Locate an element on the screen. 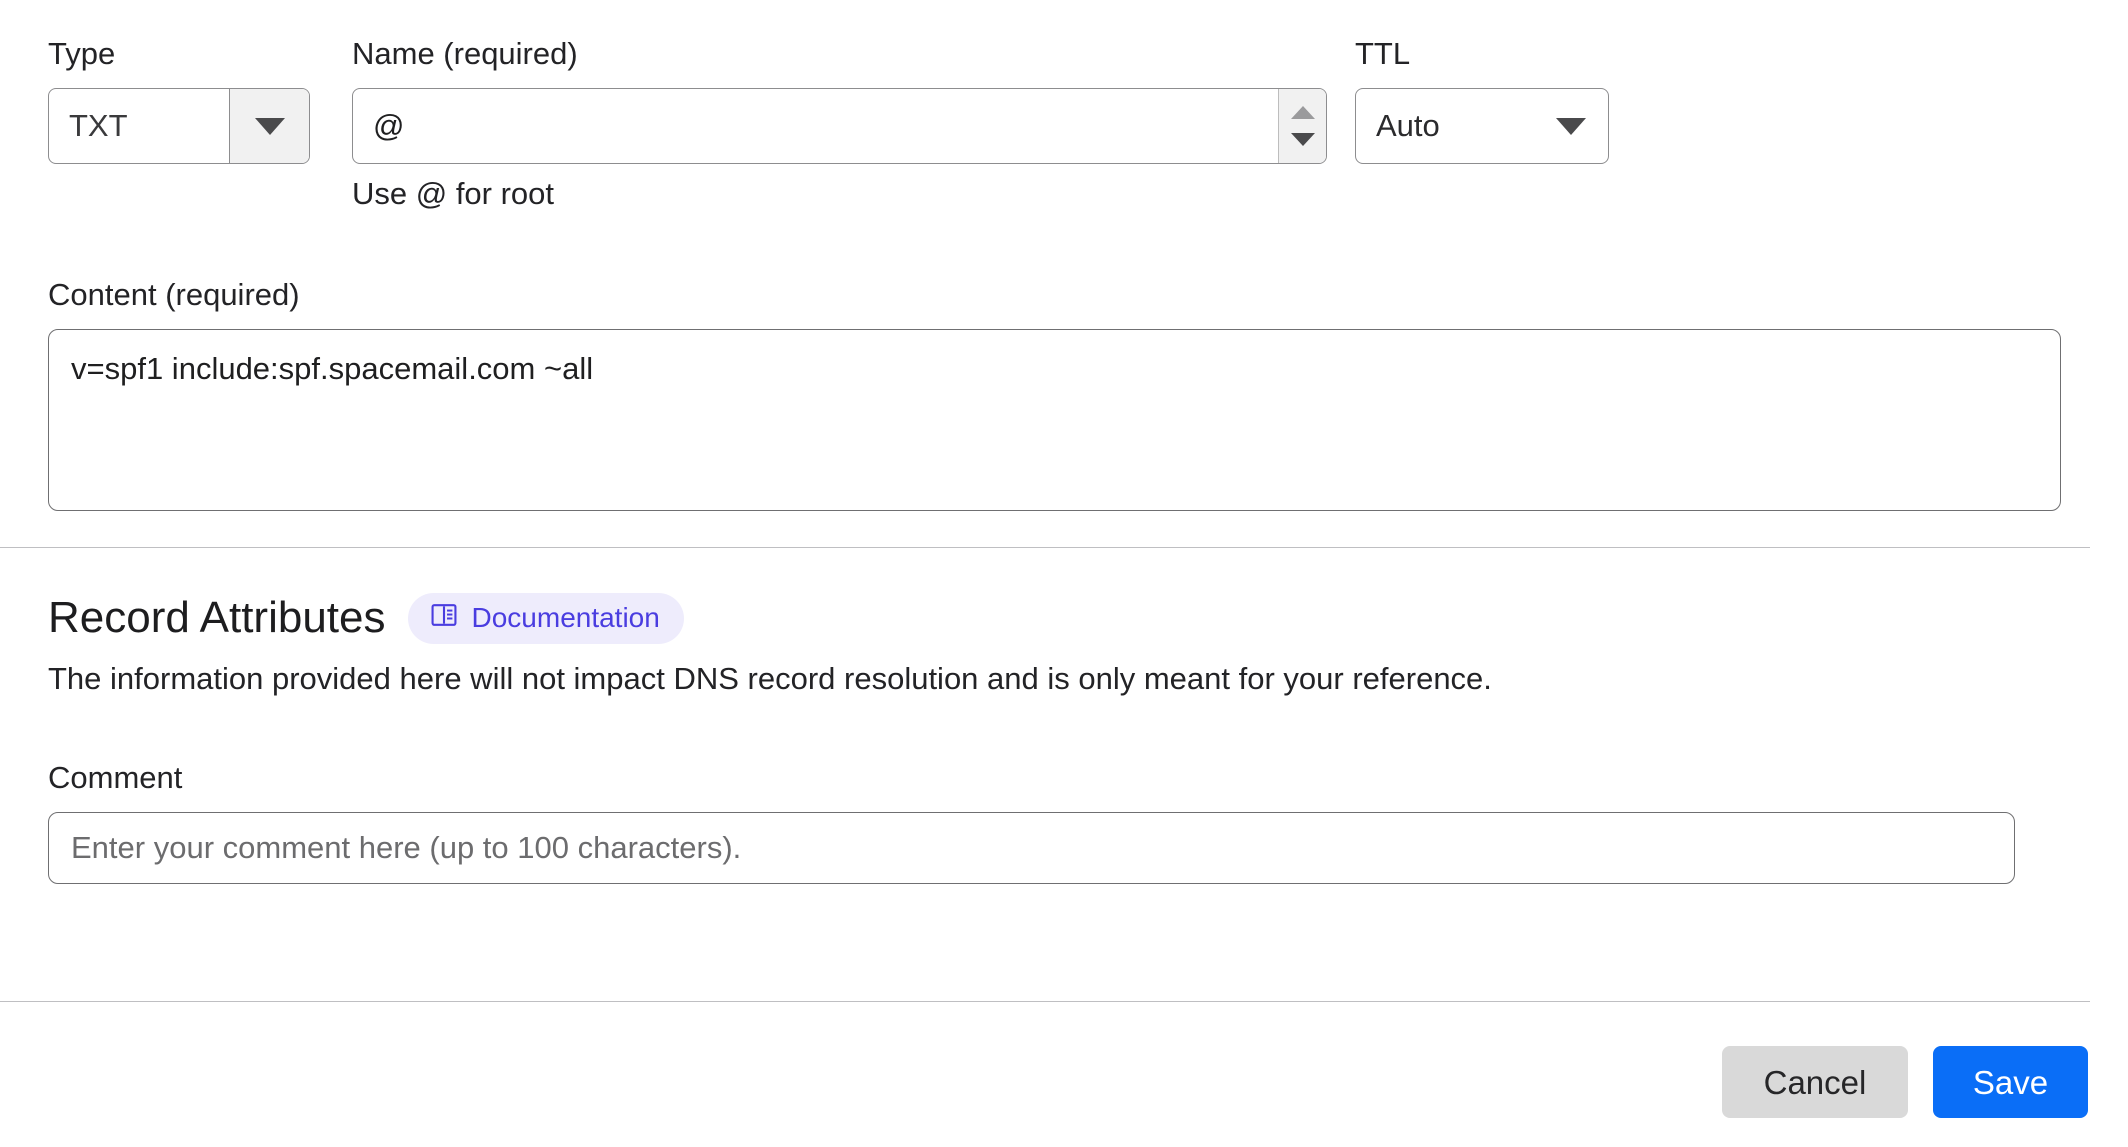 The image size is (2128, 1147). comment-field-group: Comment is located at coordinates (1031, 822).